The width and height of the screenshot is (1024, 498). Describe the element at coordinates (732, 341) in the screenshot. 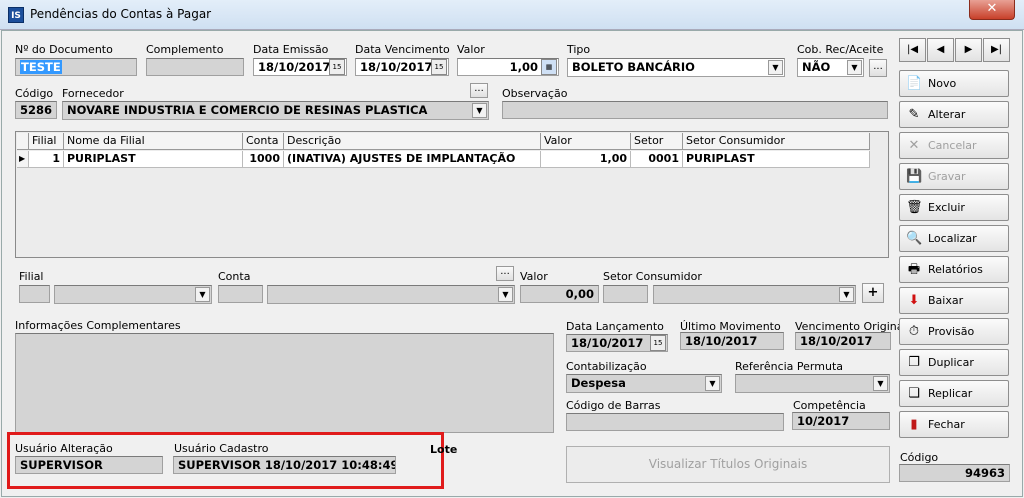

I see `ultimo-field: 18/10/2017` at that location.